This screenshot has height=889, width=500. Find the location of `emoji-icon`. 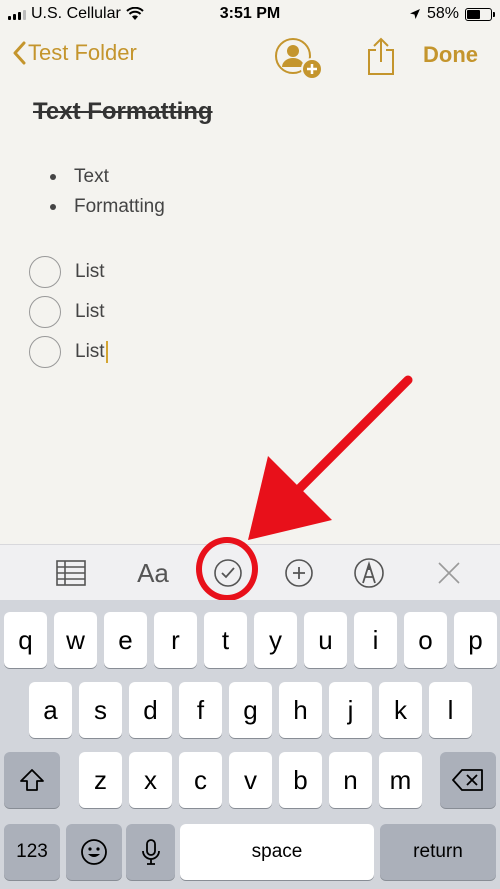

emoji-icon is located at coordinates (94, 852).